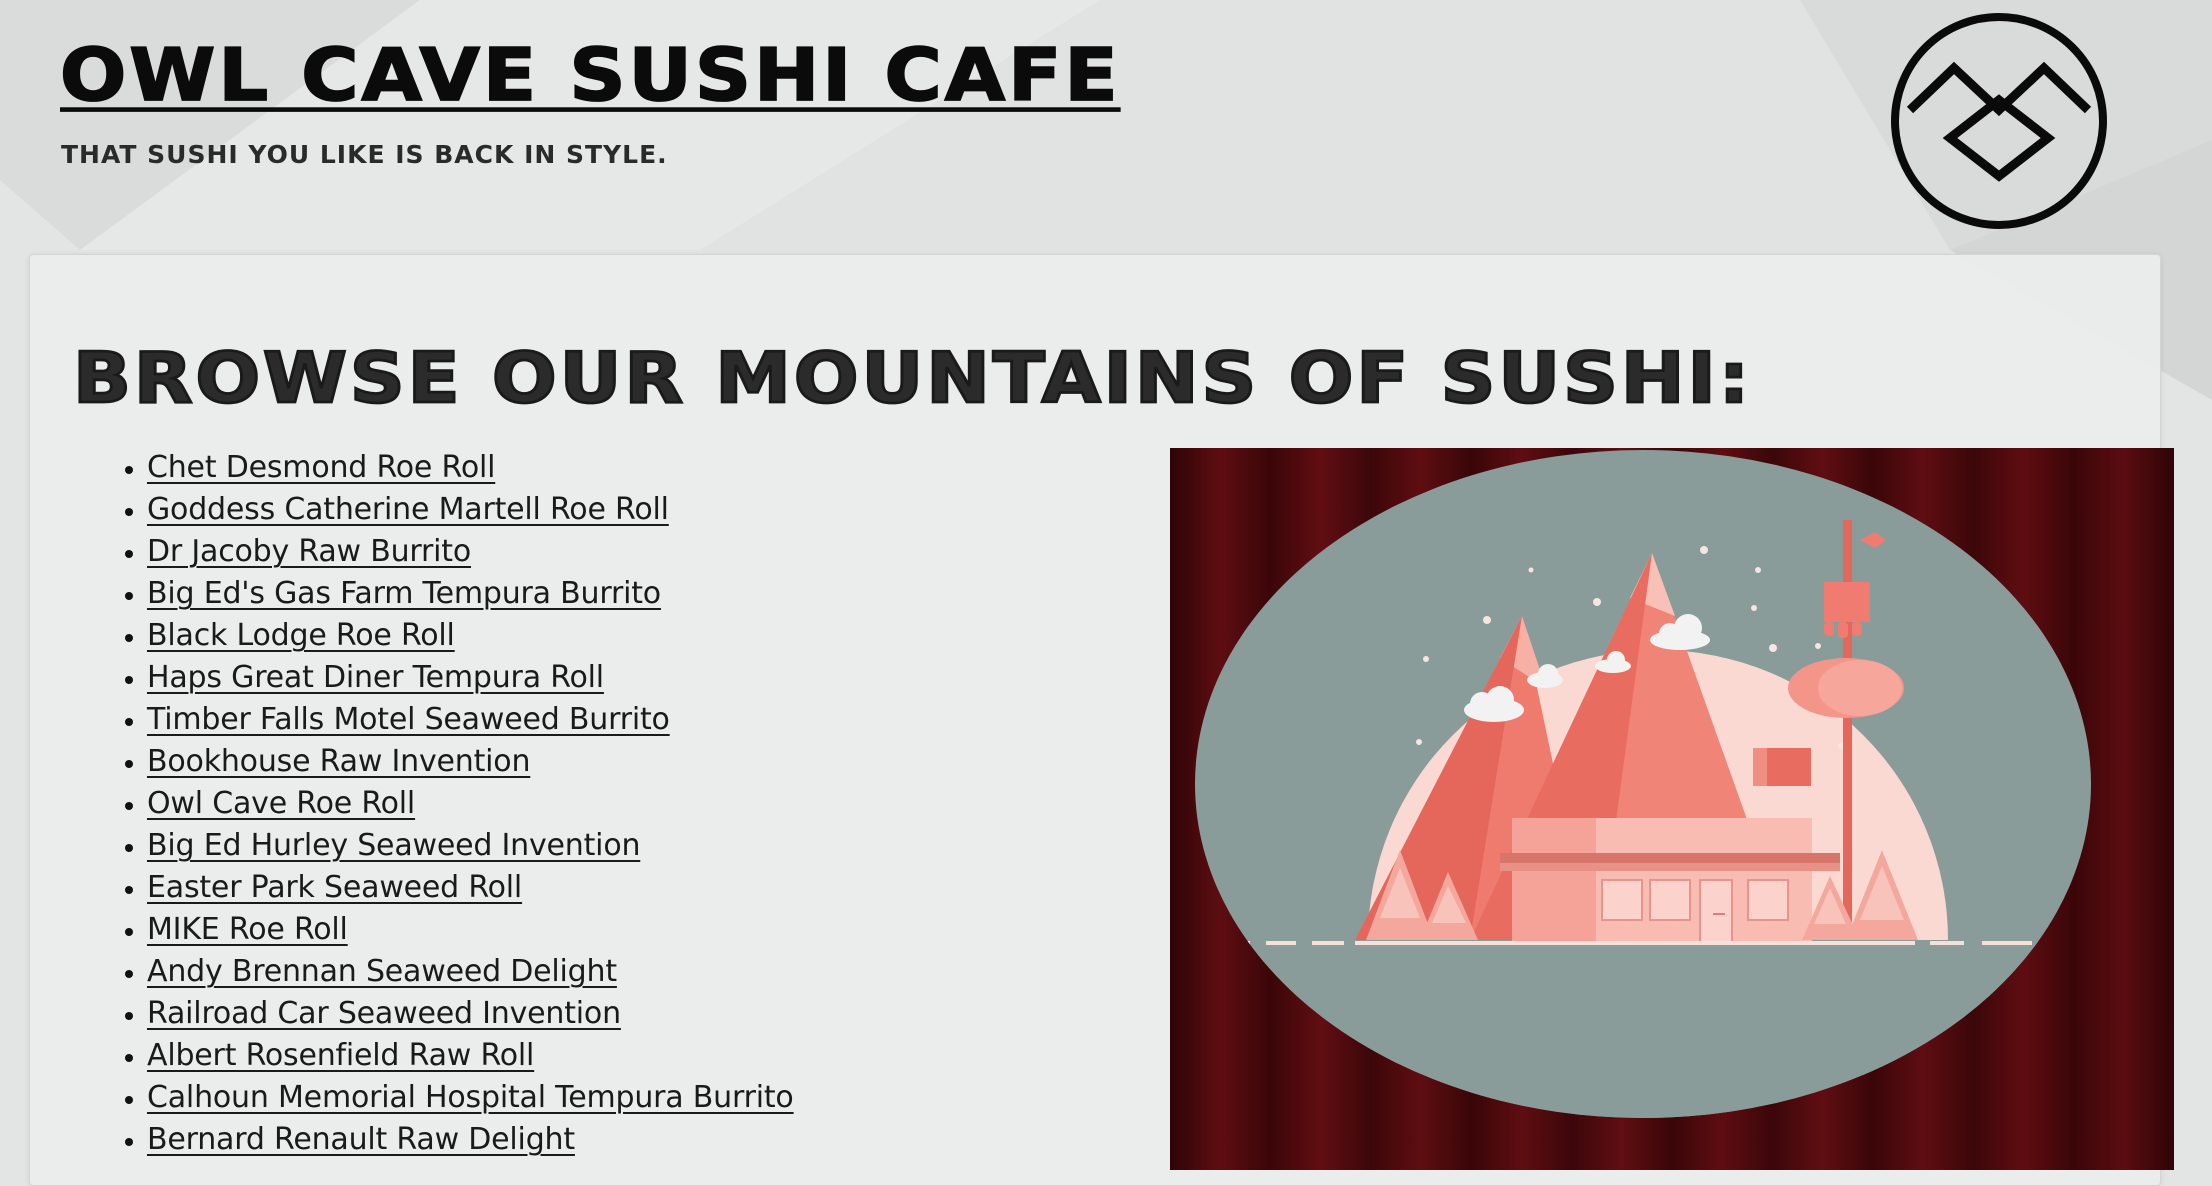 This screenshot has width=2212, height=1186. I want to click on menu-item-link: MIKE Roe Roll, so click(247, 929).